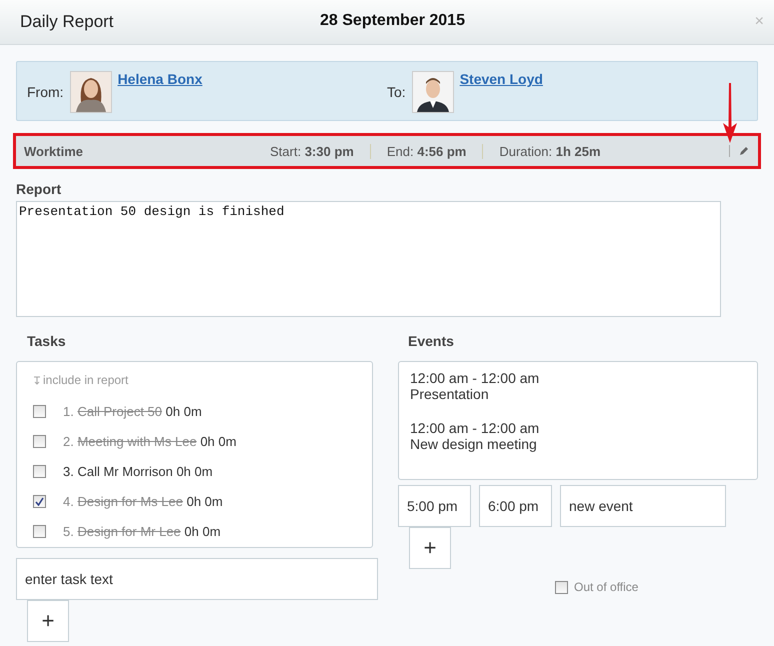 The width and height of the screenshot is (774, 646). I want to click on event-title: New design meeting, so click(474, 444).